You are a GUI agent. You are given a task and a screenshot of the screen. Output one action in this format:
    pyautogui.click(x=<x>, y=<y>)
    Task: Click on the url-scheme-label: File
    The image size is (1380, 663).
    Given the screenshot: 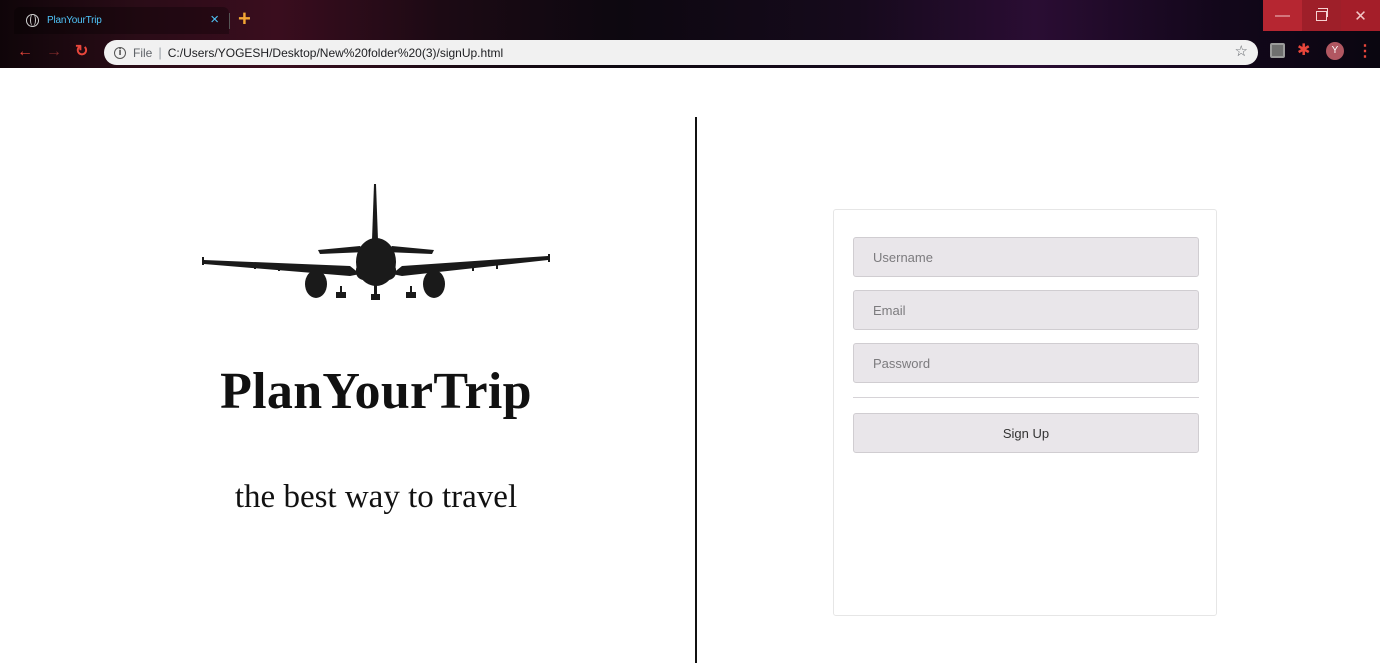 What is the action you would take?
    pyautogui.click(x=143, y=52)
    